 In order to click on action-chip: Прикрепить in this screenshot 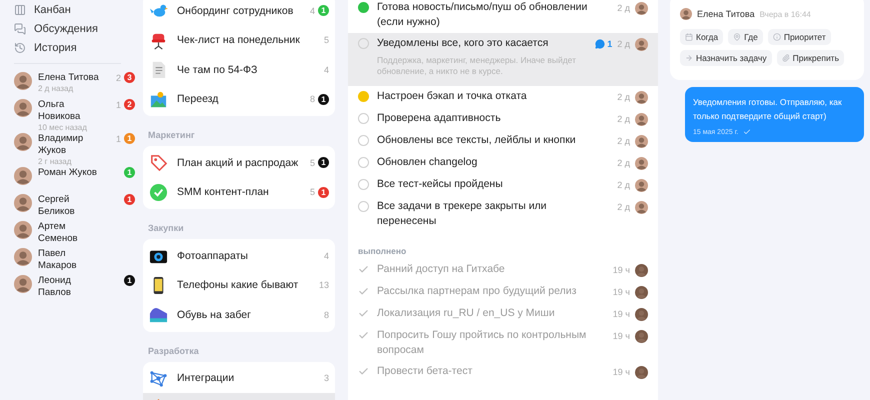, I will do `click(810, 58)`.